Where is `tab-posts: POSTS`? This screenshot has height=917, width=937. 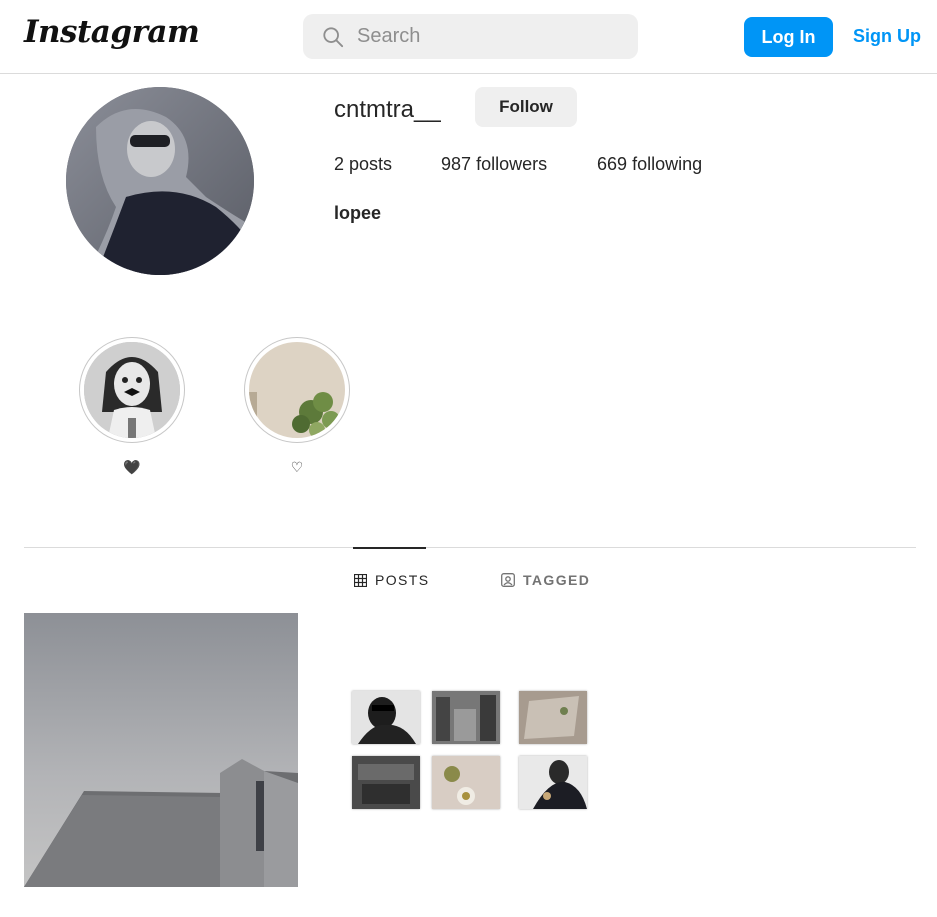 tab-posts: POSTS is located at coordinates (391, 580).